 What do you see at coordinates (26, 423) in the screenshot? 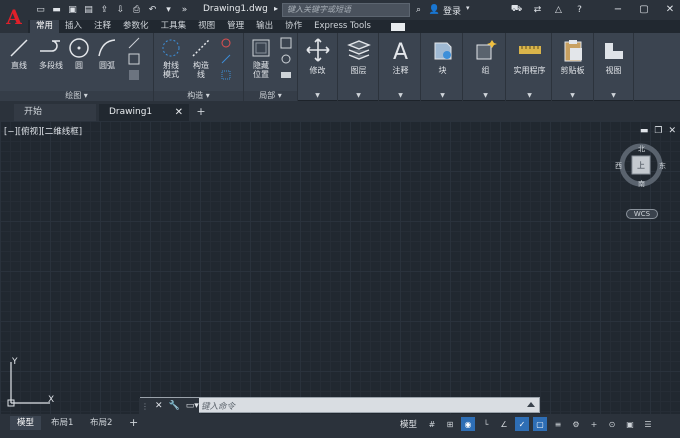
I see `layout-tab-model: 模型` at bounding box center [26, 423].